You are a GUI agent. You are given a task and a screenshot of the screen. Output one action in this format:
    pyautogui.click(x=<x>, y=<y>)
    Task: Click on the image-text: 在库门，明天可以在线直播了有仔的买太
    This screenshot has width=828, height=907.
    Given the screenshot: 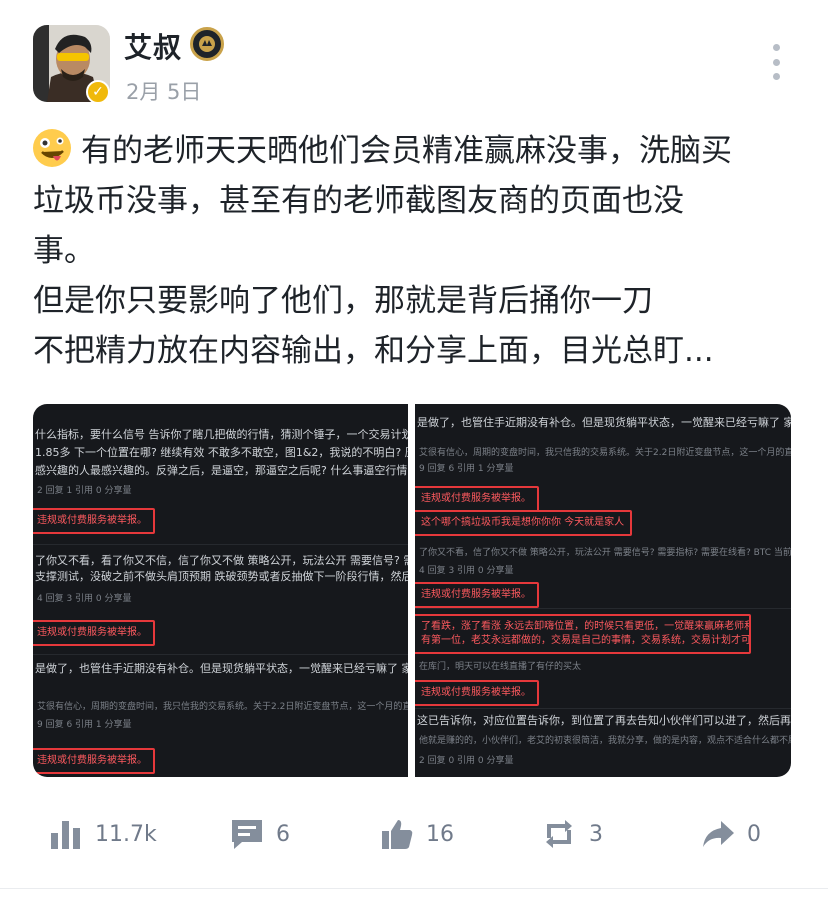 What is the action you would take?
    pyautogui.click(x=500, y=667)
    